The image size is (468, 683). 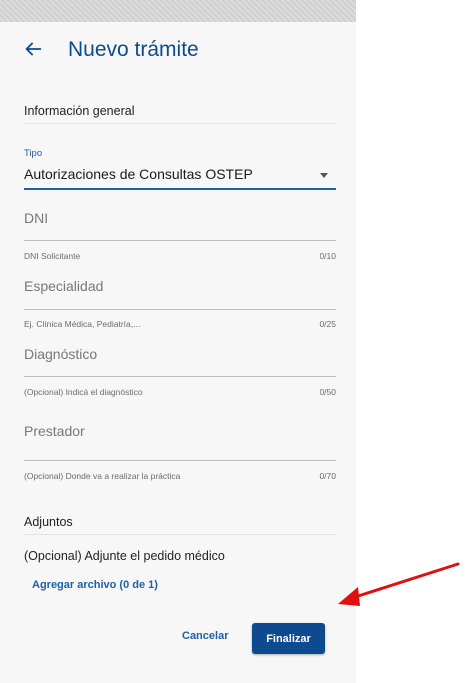 I want to click on diagnostico-helper: (Opcional) Indicá el diagnóstico, so click(x=83, y=392).